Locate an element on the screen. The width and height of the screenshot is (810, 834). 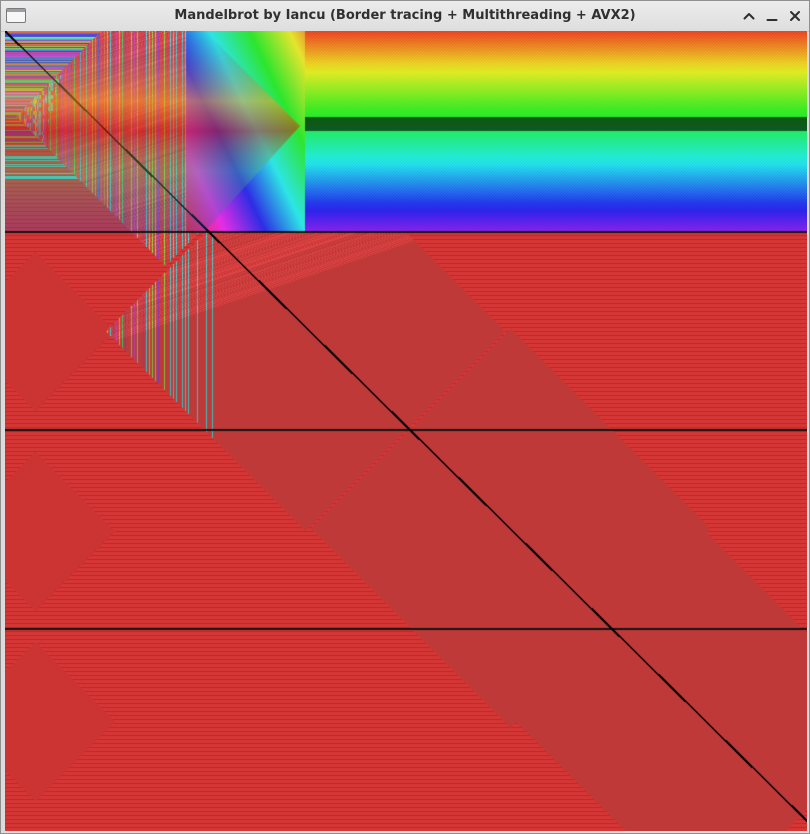
minimize-icon is located at coordinates (772, 16).